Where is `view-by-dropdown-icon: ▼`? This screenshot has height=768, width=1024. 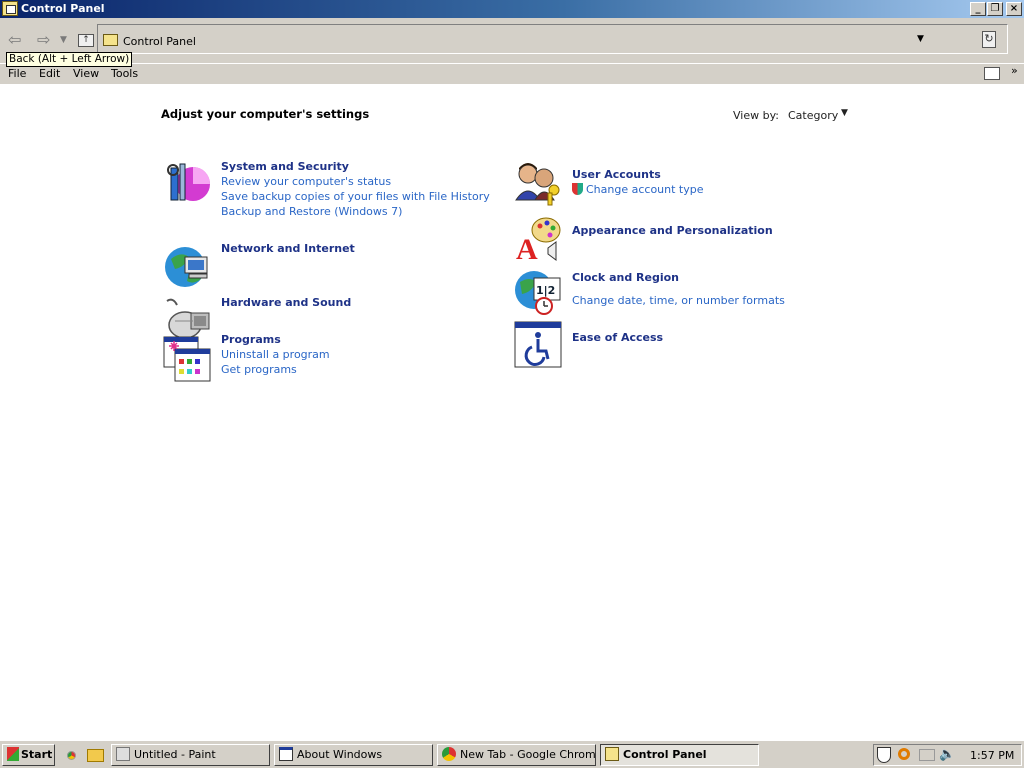 view-by-dropdown-icon: ▼ is located at coordinates (844, 113).